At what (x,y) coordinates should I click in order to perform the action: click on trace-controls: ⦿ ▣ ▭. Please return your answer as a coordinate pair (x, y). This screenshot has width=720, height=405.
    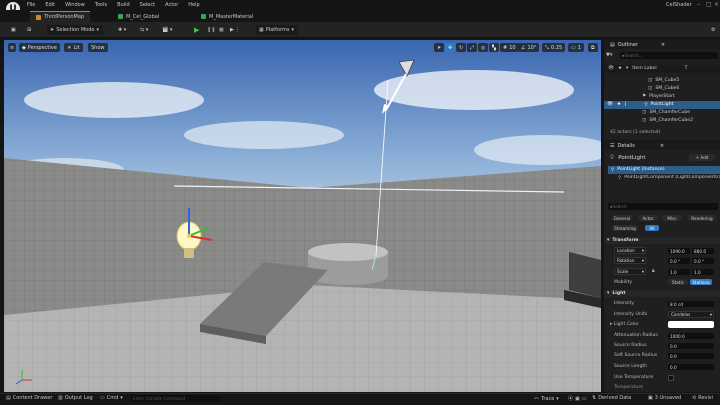
    Looking at the image, I should click on (577, 399).